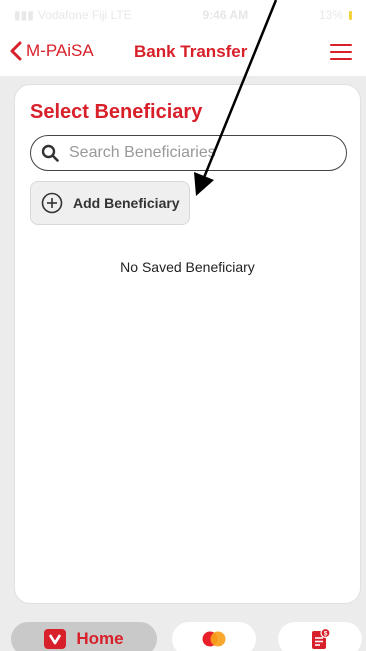  I want to click on battery-icon, so click(350, 15).